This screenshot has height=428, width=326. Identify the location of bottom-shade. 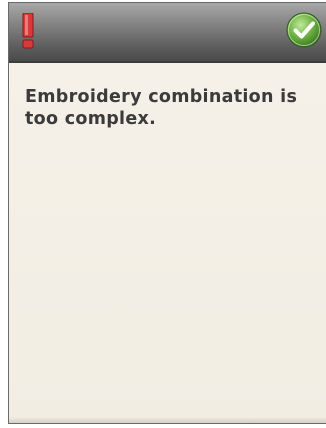
(167, 420).